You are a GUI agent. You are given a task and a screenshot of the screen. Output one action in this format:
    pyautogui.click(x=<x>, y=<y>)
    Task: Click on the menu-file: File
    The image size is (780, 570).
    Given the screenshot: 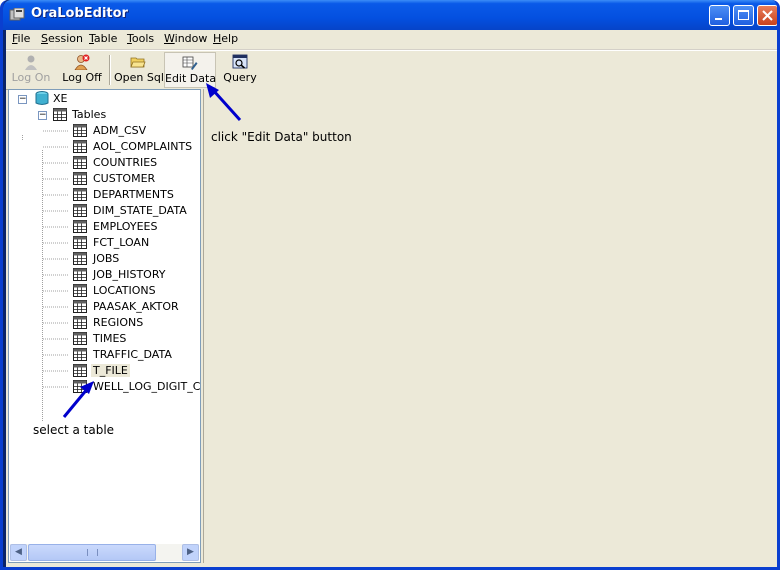 What is the action you would take?
    pyautogui.click(x=21, y=38)
    